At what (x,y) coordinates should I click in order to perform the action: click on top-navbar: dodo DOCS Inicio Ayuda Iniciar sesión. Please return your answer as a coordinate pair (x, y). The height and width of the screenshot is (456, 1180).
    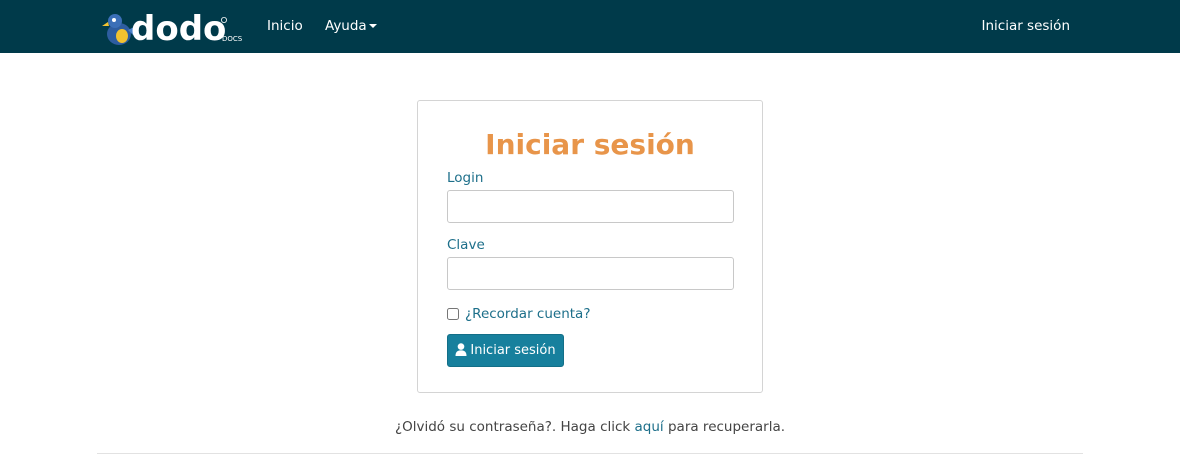
    Looking at the image, I should click on (590, 26).